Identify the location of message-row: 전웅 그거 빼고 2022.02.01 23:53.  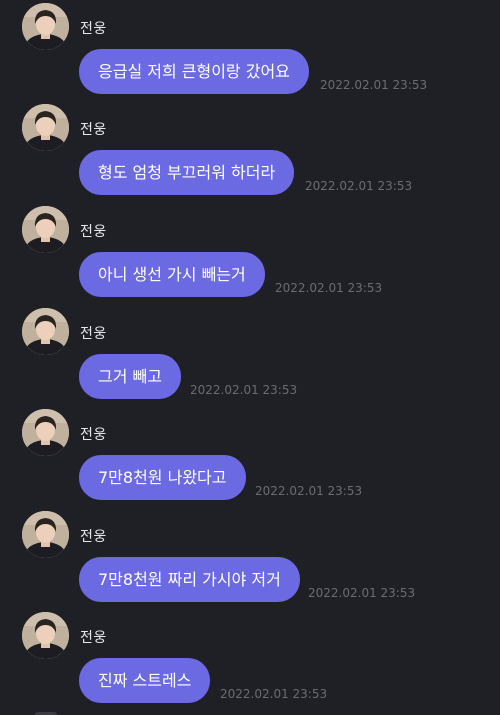
(250, 359).